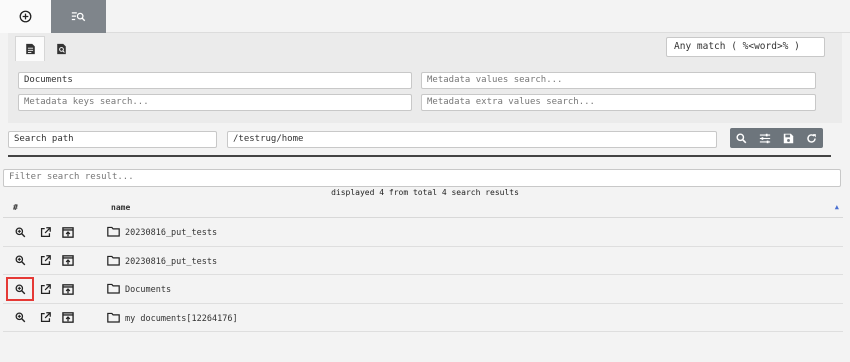 This screenshot has width=850, height=362. I want to click on table-header: # name ▲, so click(423, 208).